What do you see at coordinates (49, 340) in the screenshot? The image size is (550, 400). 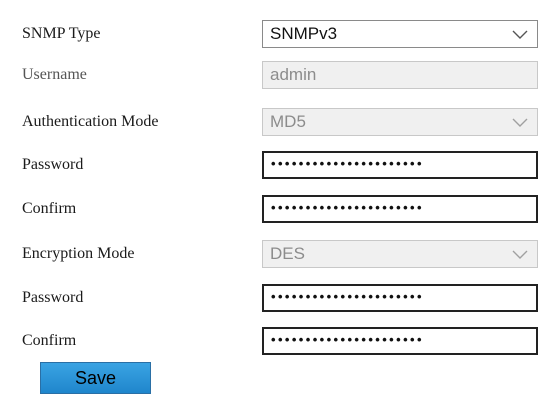 I see `enc-confirm-label: Confirm` at bounding box center [49, 340].